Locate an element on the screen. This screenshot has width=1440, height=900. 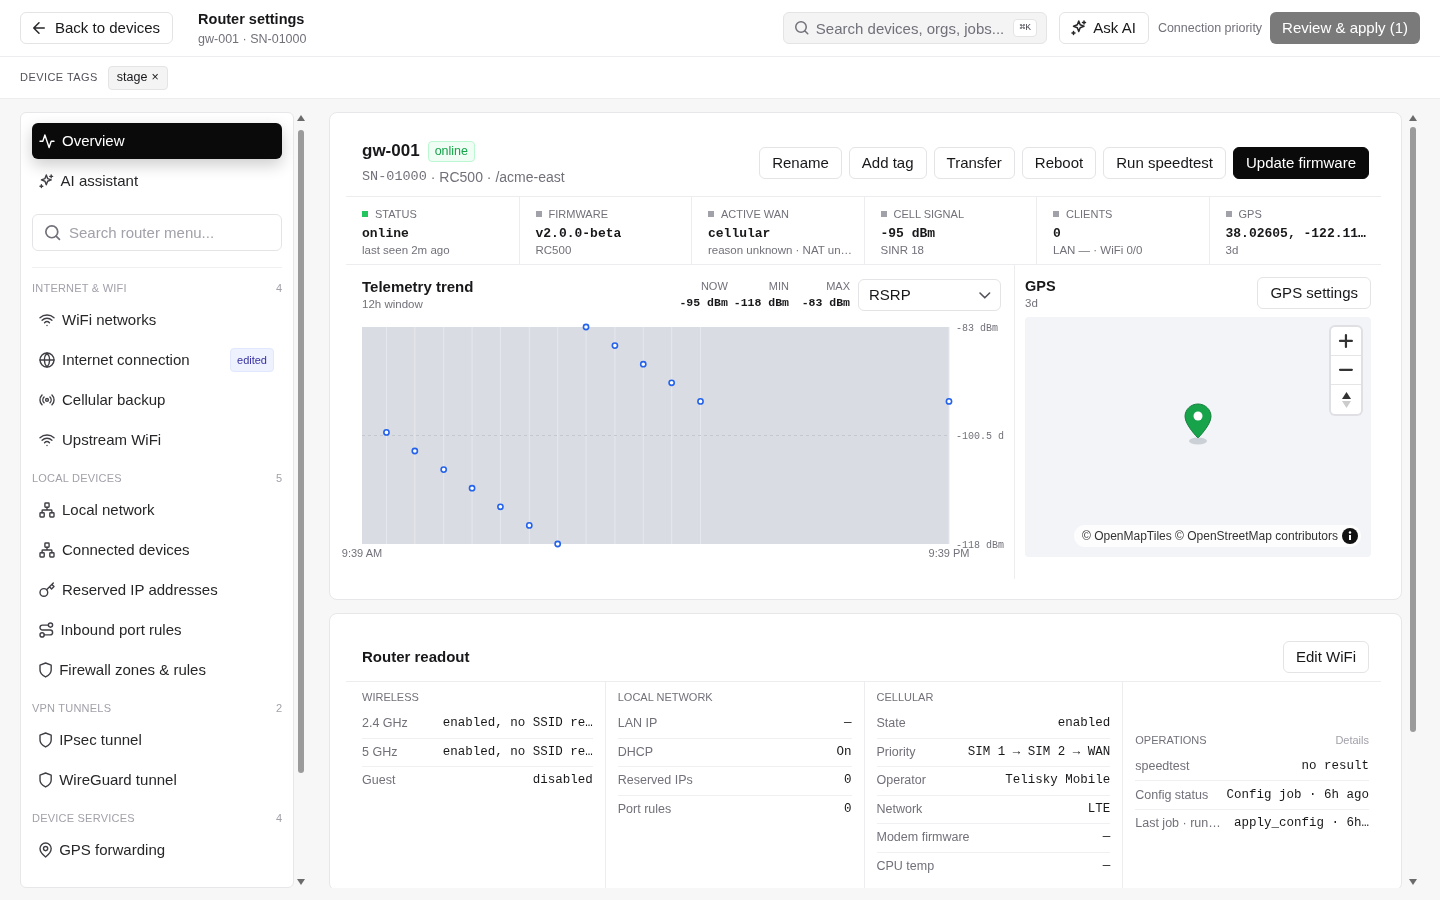
stat-value: v2.0.0-beta is located at coordinates (579, 234).